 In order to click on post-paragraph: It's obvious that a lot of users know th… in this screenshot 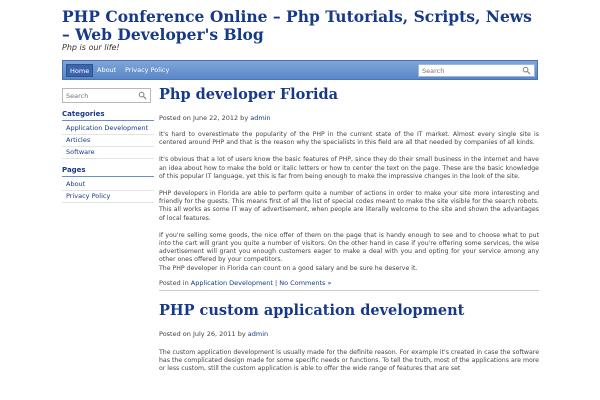, I will do `click(349, 168)`.